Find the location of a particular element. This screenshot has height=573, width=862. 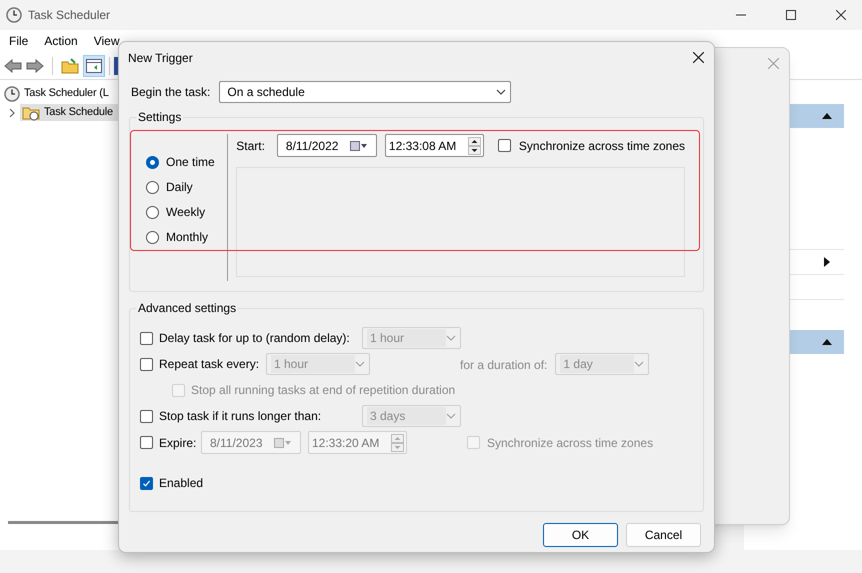

field-label: Start: is located at coordinates (250, 146).